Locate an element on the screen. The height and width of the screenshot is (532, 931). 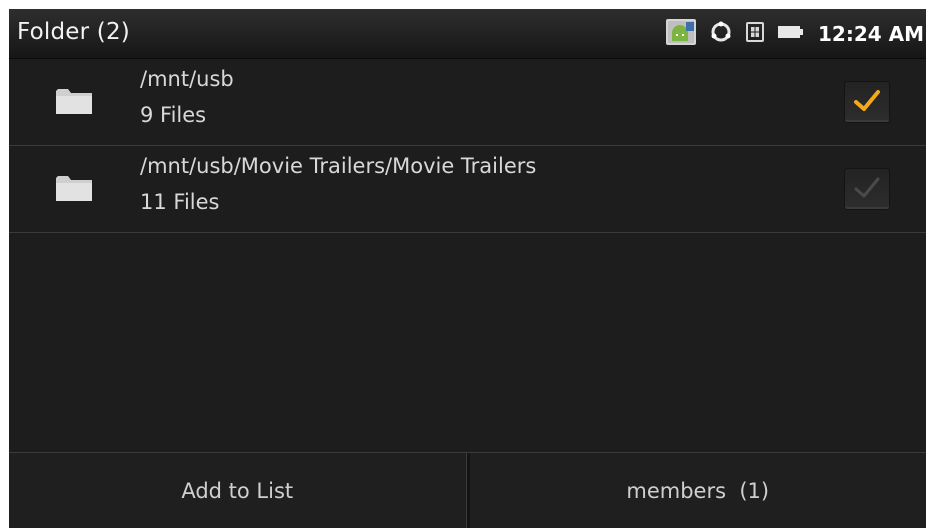
title-bar: Folder (2) 12:24 AM is located at coordinates (467, 34).